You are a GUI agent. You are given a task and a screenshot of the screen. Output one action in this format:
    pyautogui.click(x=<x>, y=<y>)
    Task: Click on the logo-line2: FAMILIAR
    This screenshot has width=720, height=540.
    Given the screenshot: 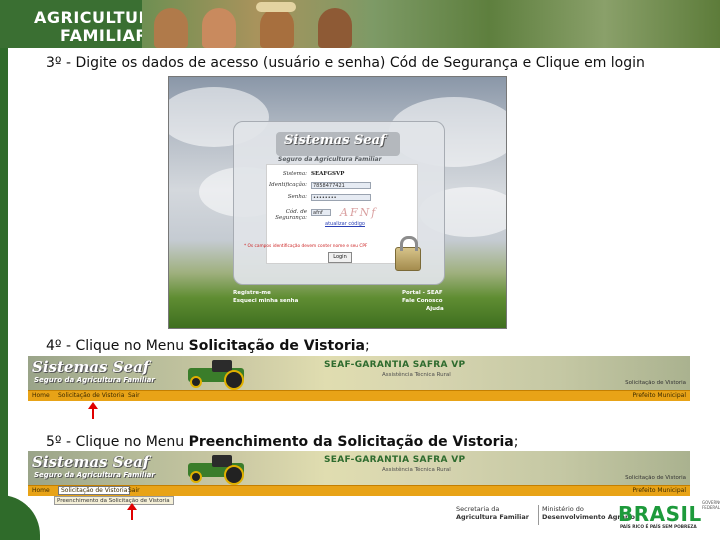 What is the action you would take?
    pyautogui.click(x=104, y=35)
    